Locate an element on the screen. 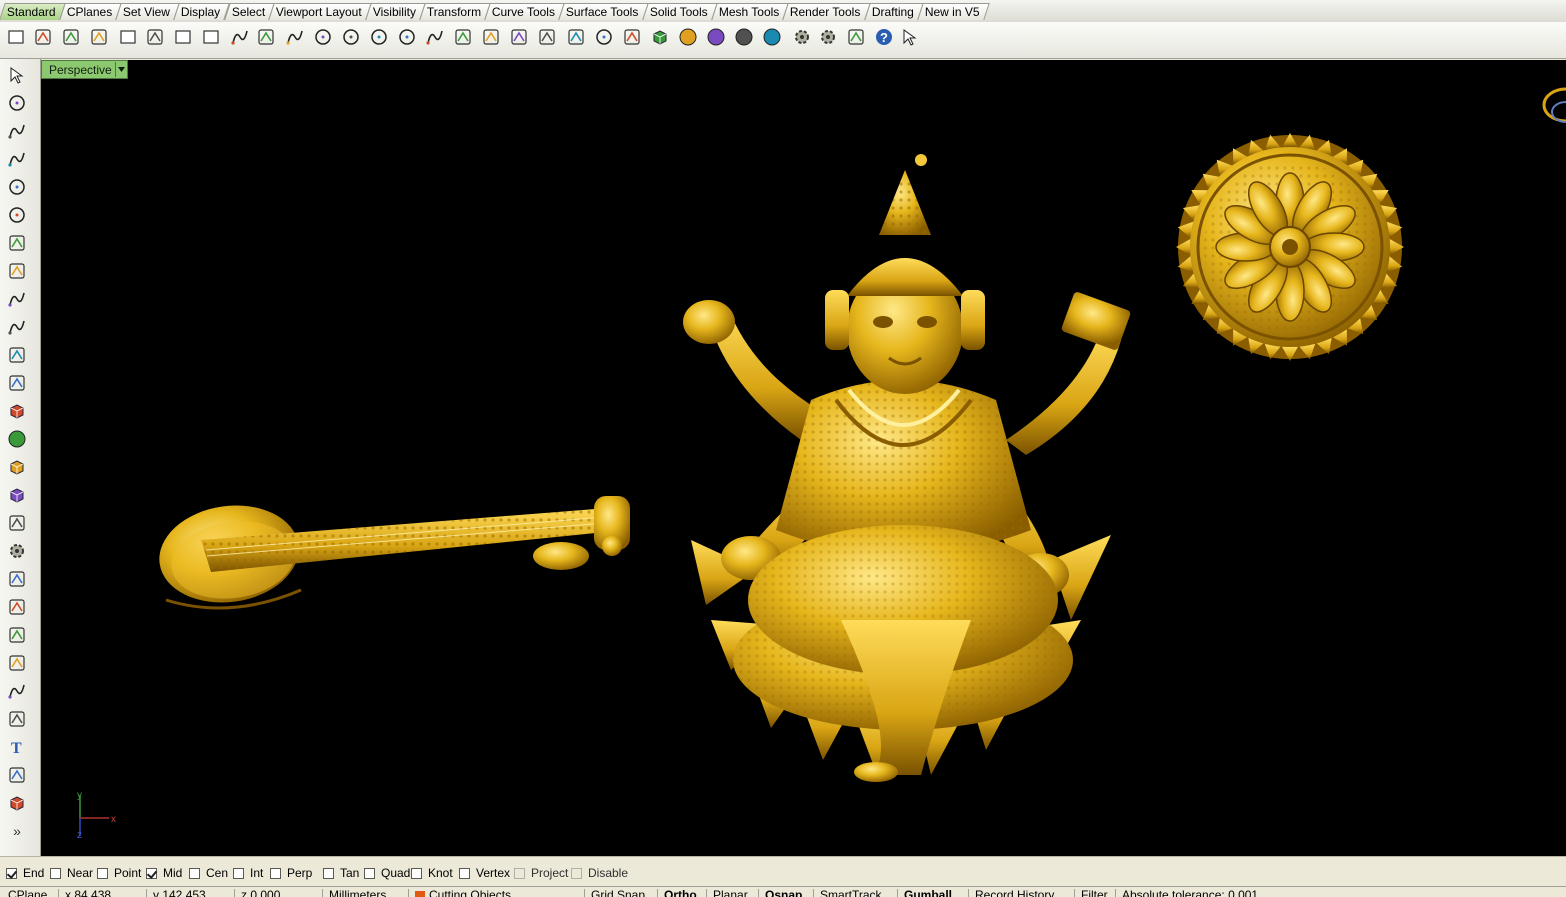 The height and width of the screenshot is (897, 1566). tab-mesh-tools: Mesh Tools is located at coordinates (749, 11).